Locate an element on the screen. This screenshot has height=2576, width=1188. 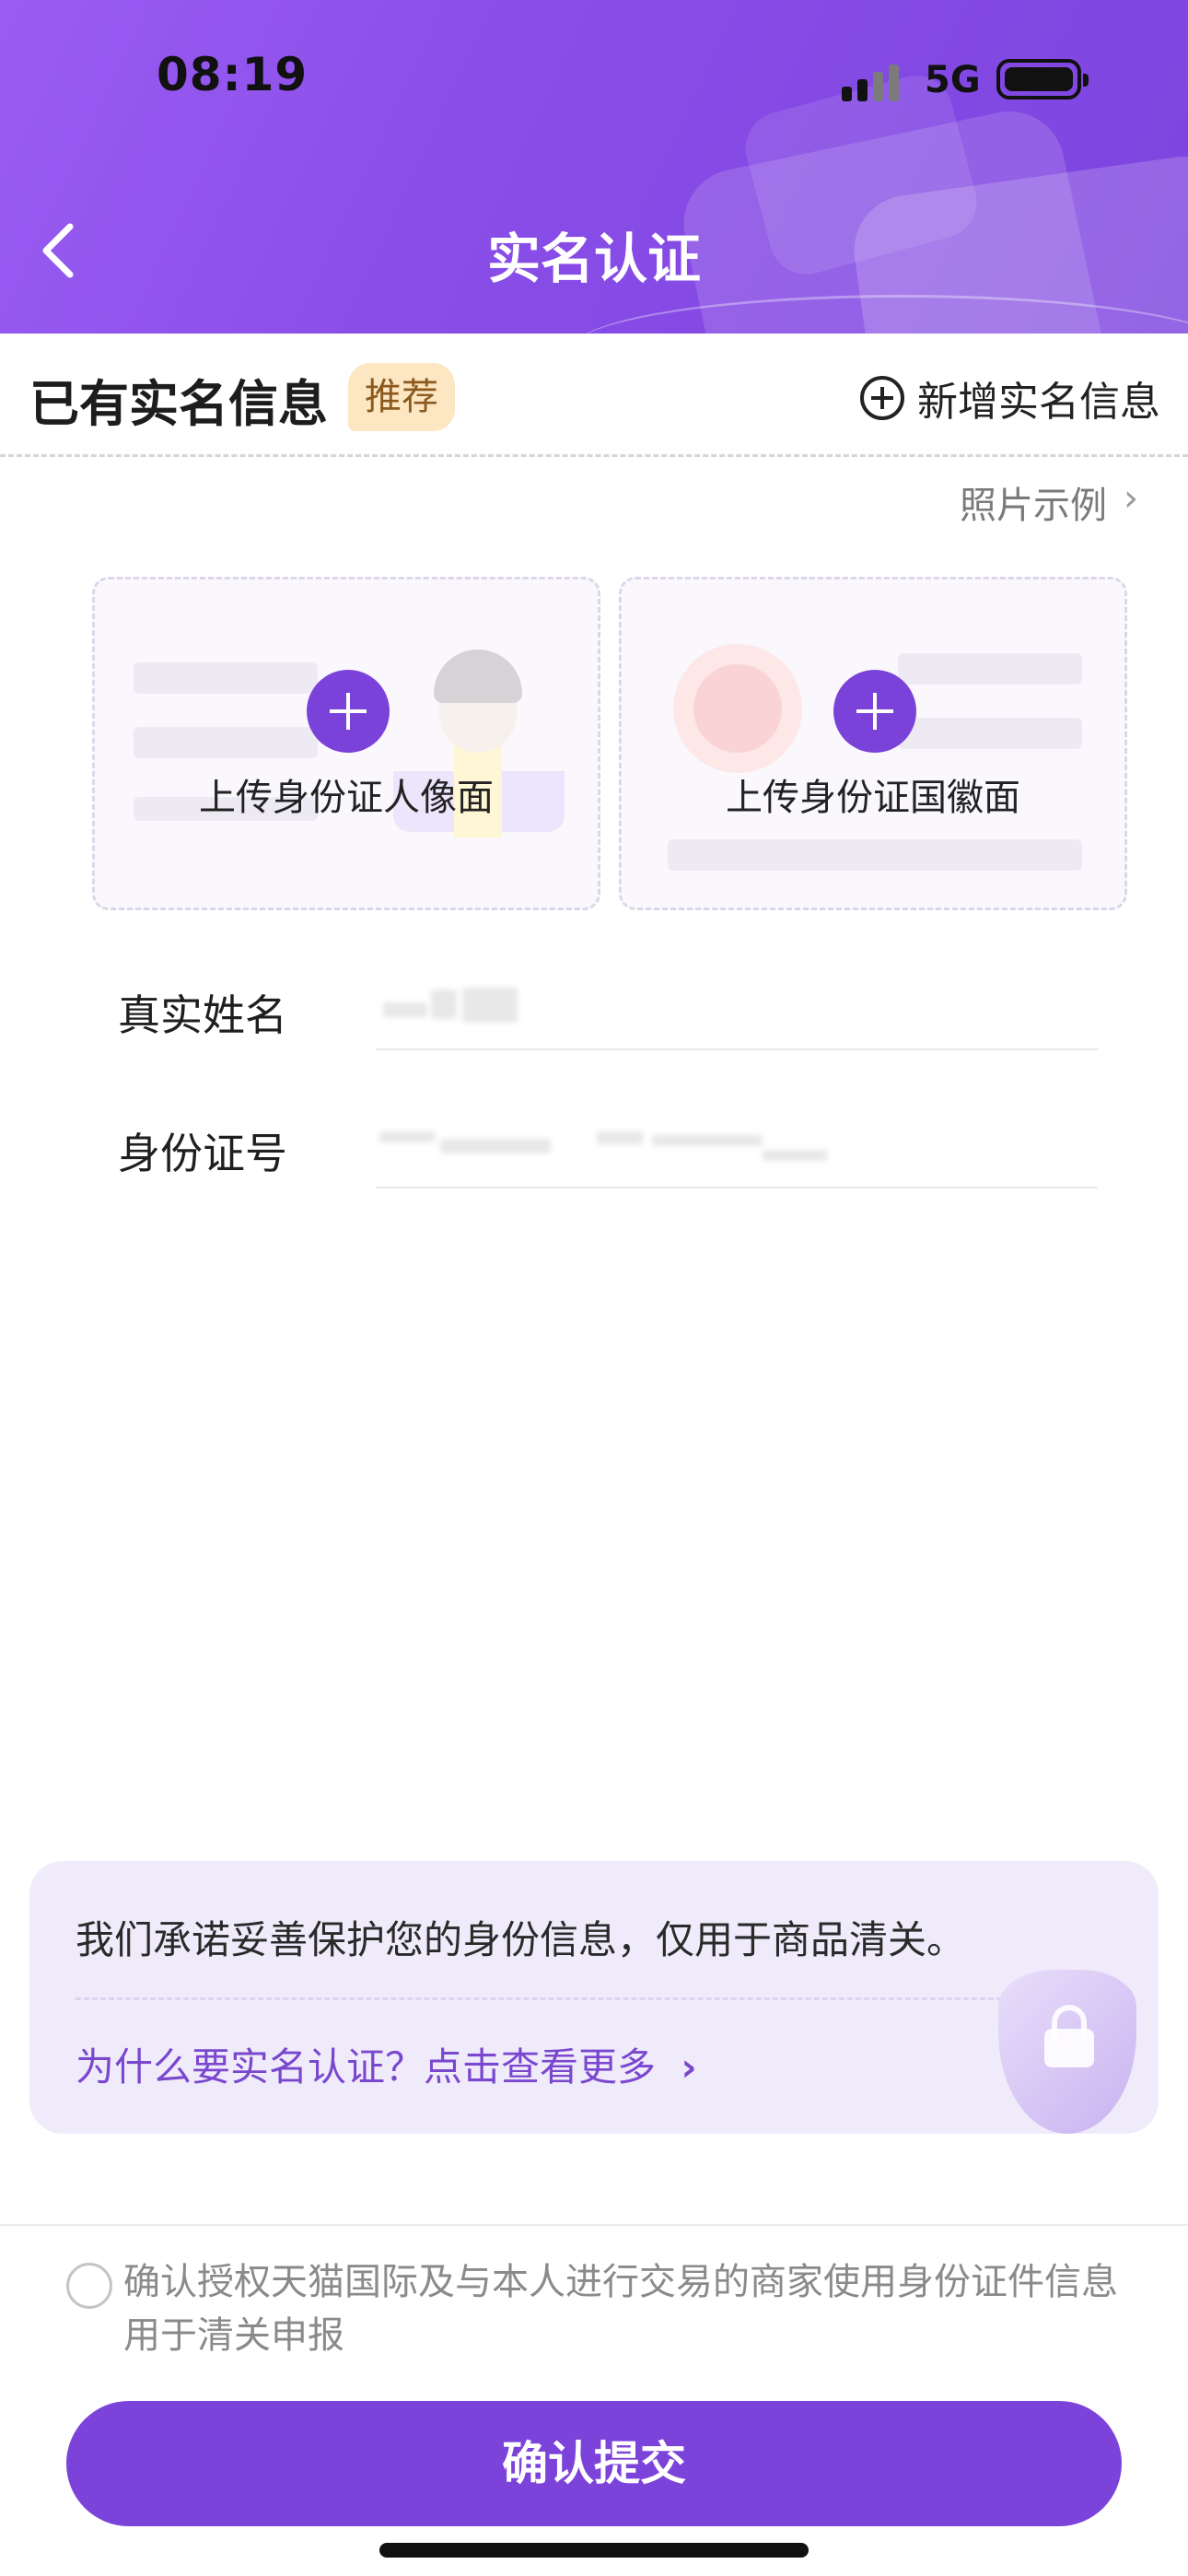
recommend-badge: 推荐 is located at coordinates (401, 397).